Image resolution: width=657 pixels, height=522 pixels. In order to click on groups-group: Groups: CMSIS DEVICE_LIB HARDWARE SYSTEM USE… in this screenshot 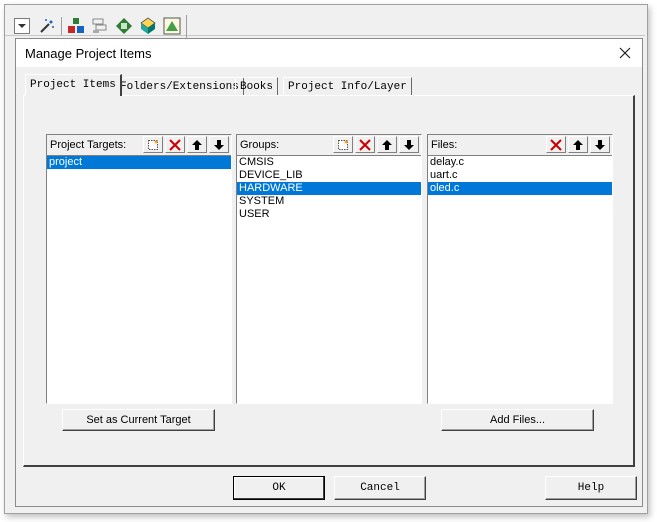, I will do `click(329, 269)`.